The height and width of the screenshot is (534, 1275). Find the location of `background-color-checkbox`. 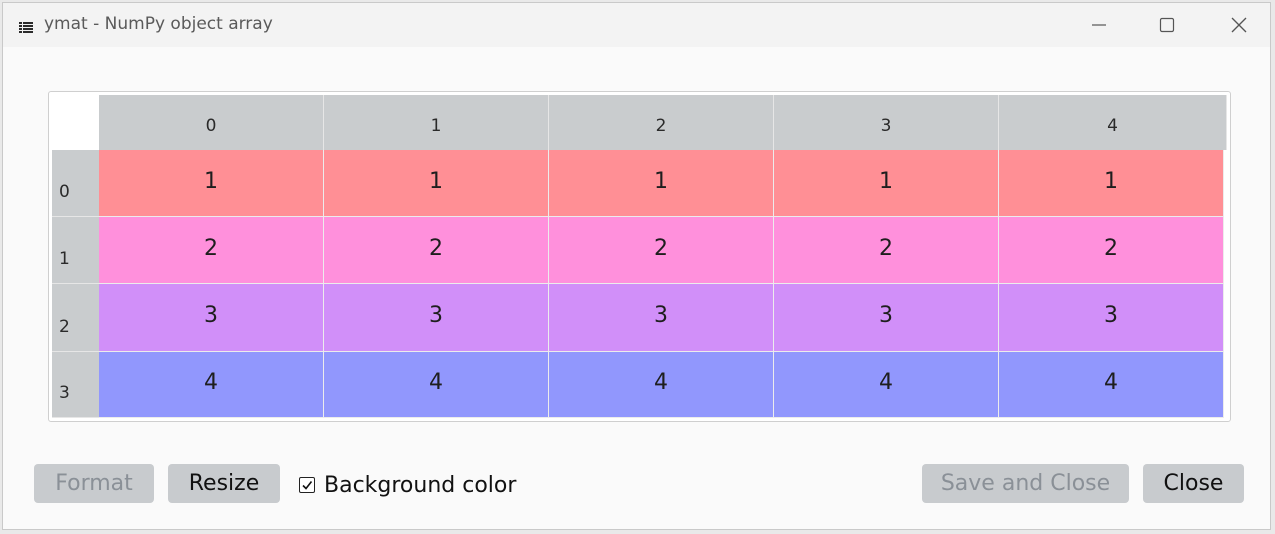

background-color-checkbox is located at coordinates (307, 485).